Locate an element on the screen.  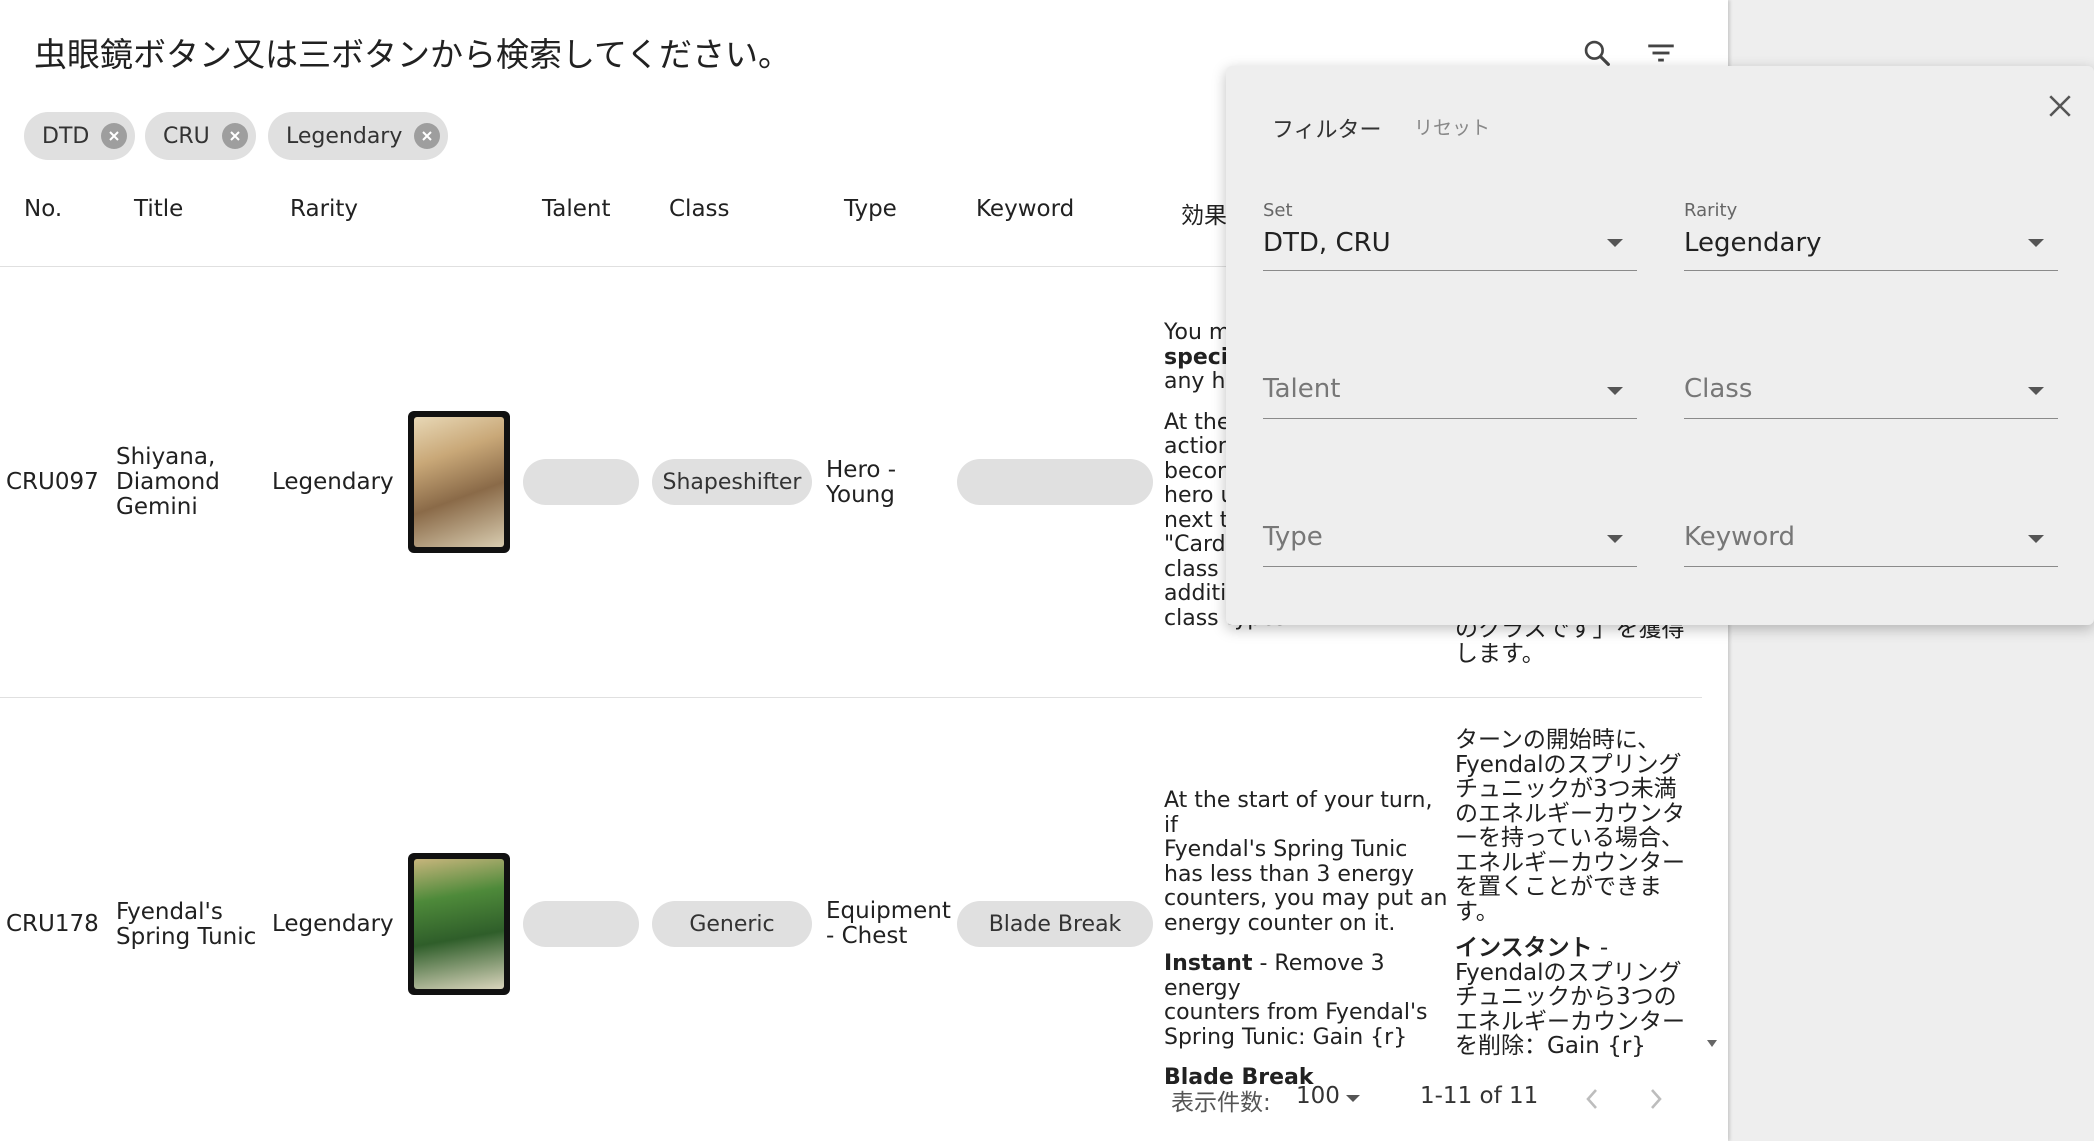
column-header-keyword: Keyword is located at coordinates (1025, 209).